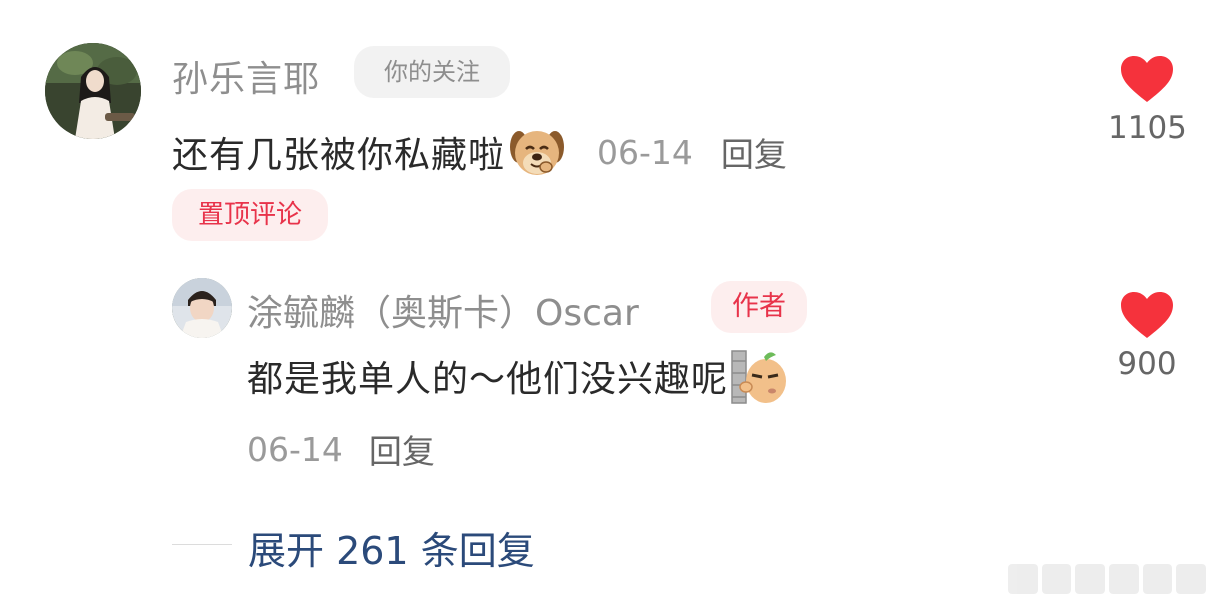  I want to click on follow-tag: 你的关注, so click(432, 72).